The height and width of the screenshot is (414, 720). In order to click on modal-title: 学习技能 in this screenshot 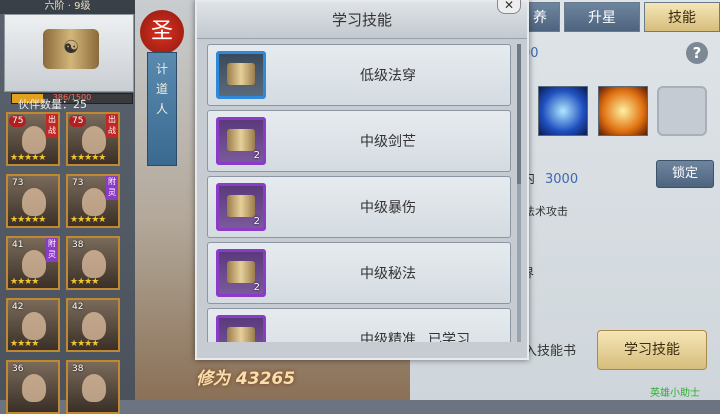, I will do `click(361, 20)`.